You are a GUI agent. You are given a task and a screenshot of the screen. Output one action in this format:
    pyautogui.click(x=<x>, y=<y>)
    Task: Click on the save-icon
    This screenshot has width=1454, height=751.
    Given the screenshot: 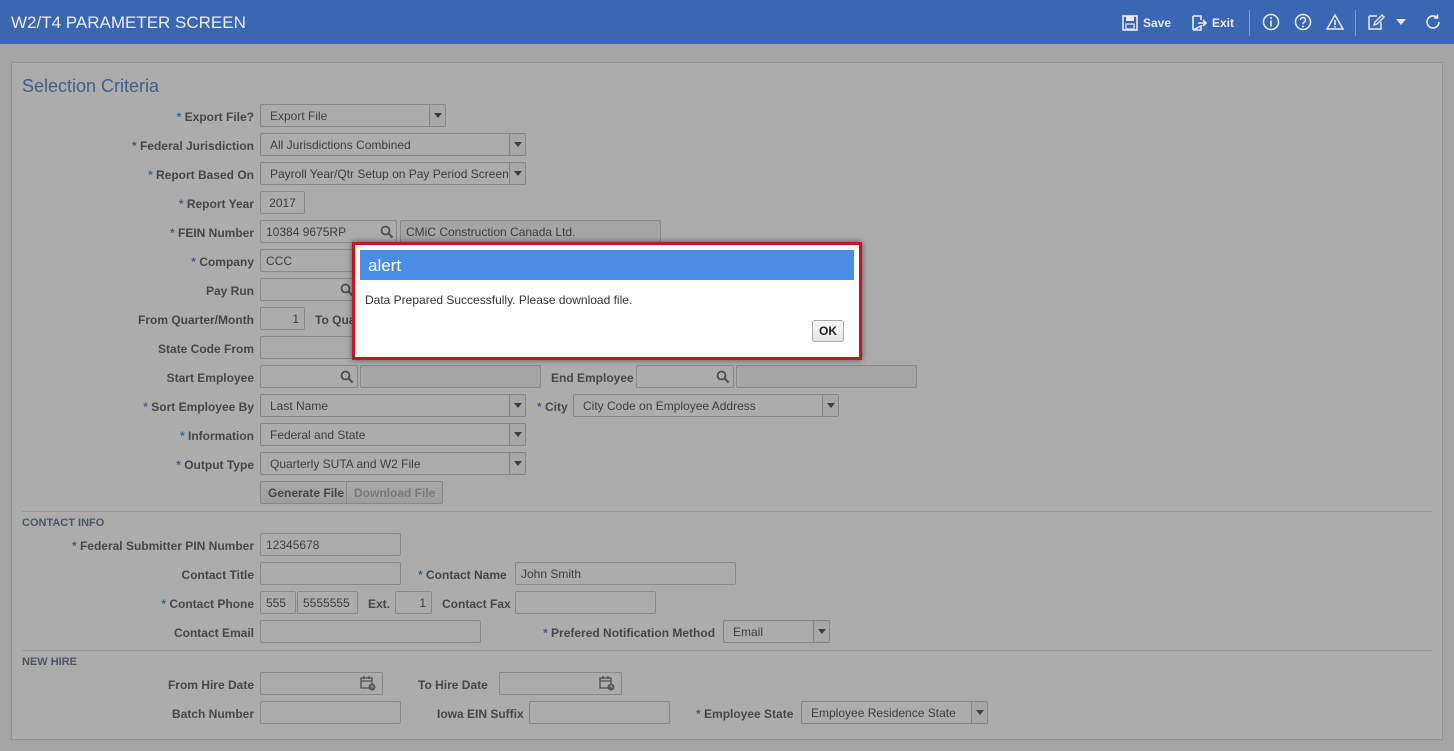 What is the action you would take?
    pyautogui.click(x=1130, y=23)
    